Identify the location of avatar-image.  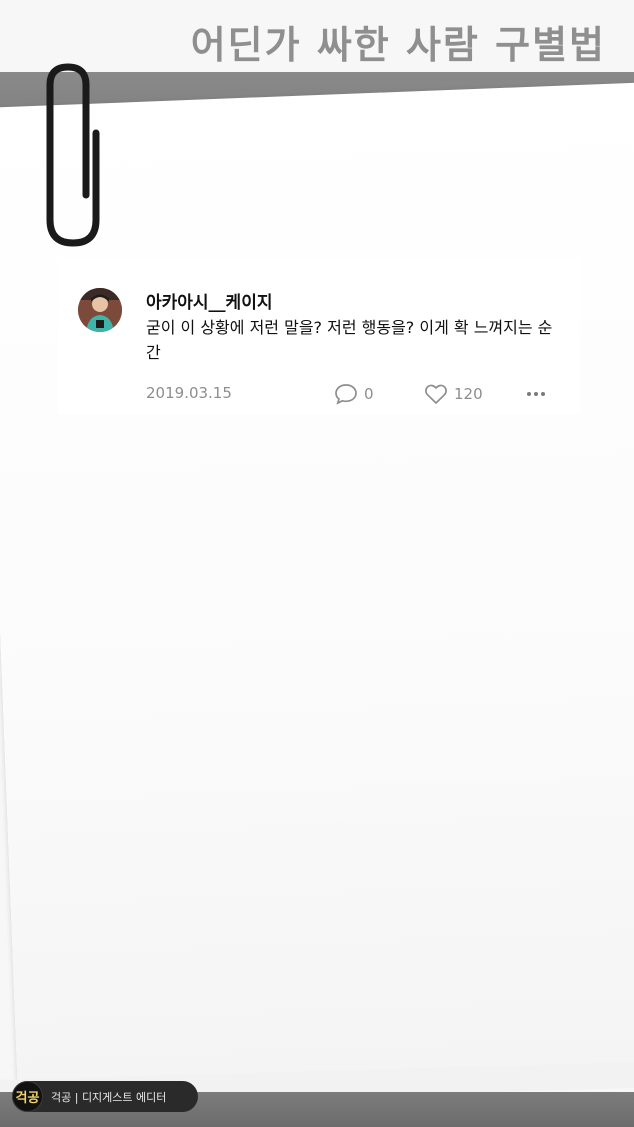
(100, 310).